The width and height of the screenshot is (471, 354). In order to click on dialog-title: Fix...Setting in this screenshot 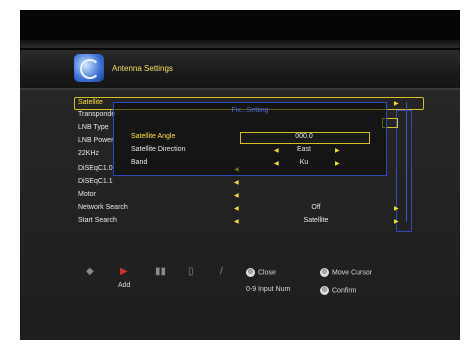, I will do `click(250, 110)`.